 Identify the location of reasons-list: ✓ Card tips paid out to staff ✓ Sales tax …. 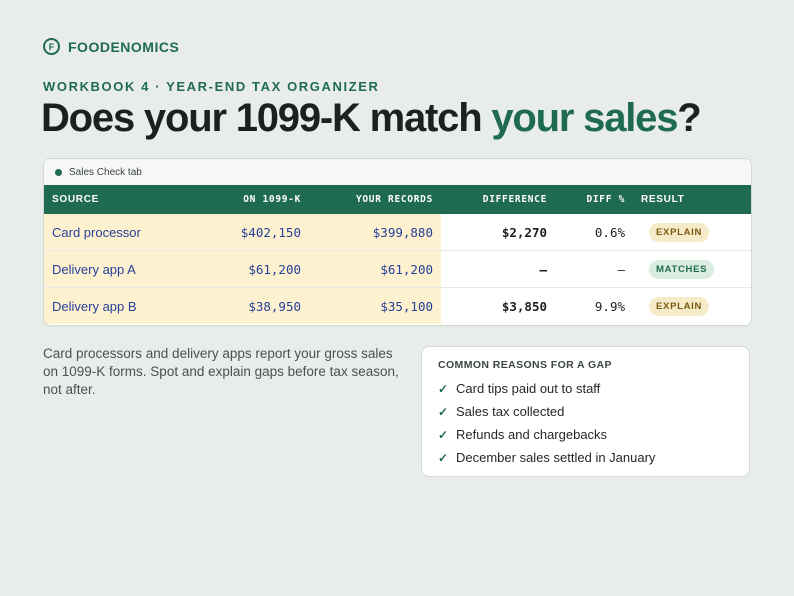
(585, 423).